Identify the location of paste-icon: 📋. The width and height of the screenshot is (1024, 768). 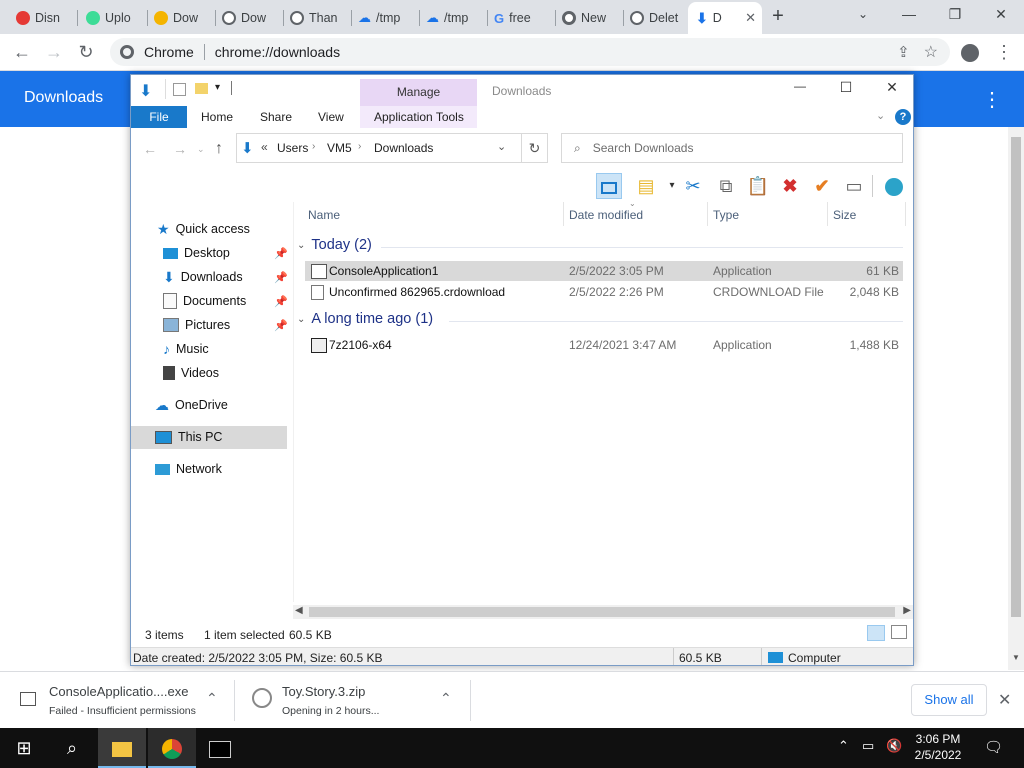
(758, 186).